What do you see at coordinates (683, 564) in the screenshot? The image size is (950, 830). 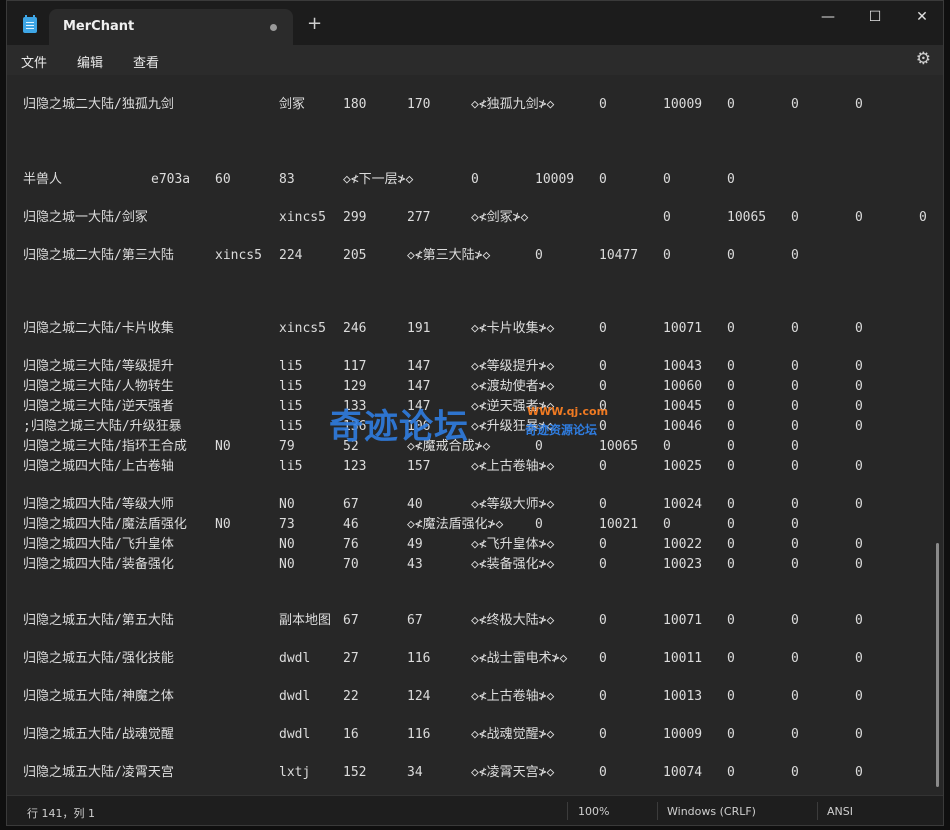 I see `text-field: 10023` at bounding box center [683, 564].